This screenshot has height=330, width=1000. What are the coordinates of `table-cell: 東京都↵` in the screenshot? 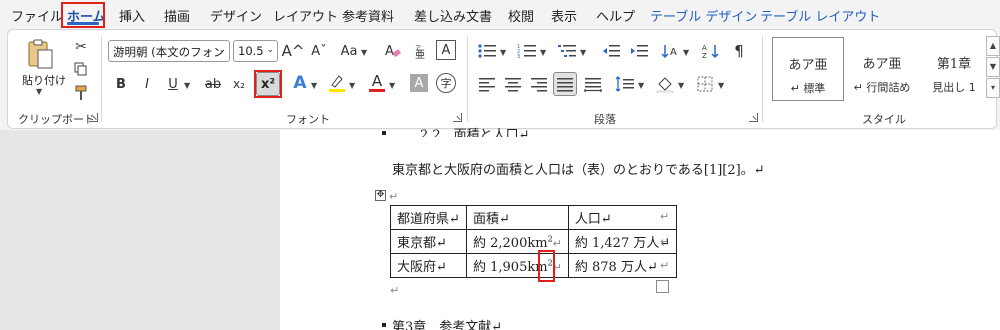 It's located at (428, 241).